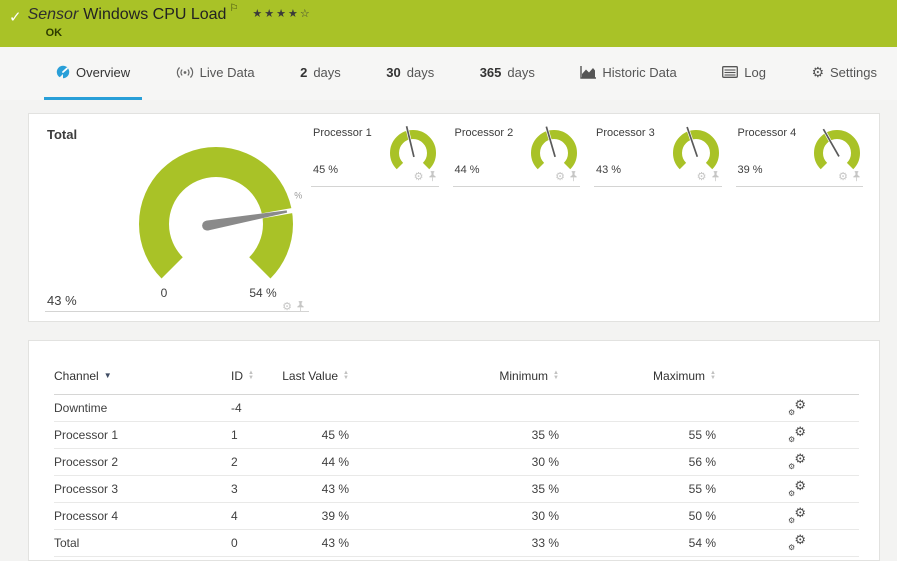 The width and height of the screenshot is (897, 561). What do you see at coordinates (456, 435) in the screenshot?
I see `table-row-processor-1: Processor 1 1 45 % 35 % 55 % ⚙ ⚙` at bounding box center [456, 435].